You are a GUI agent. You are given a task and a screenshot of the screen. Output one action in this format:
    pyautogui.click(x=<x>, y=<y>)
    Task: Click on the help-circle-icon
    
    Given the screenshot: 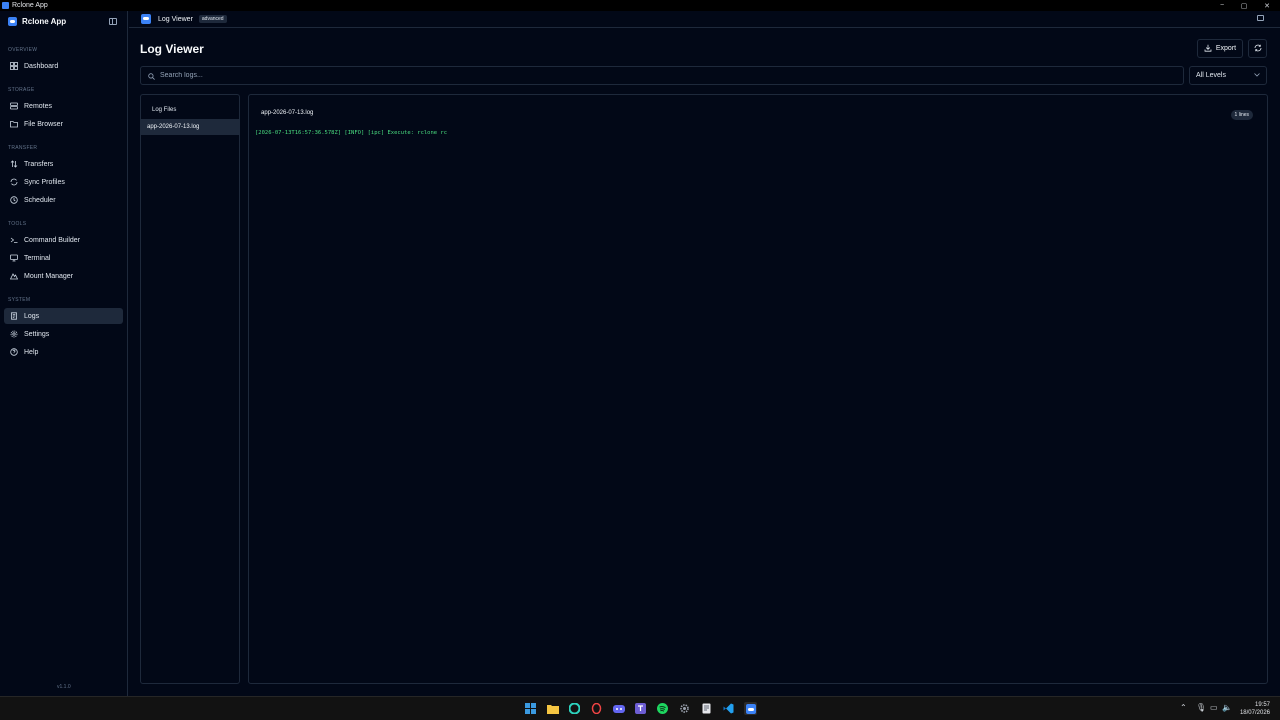 What is the action you would take?
    pyautogui.click(x=14, y=352)
    